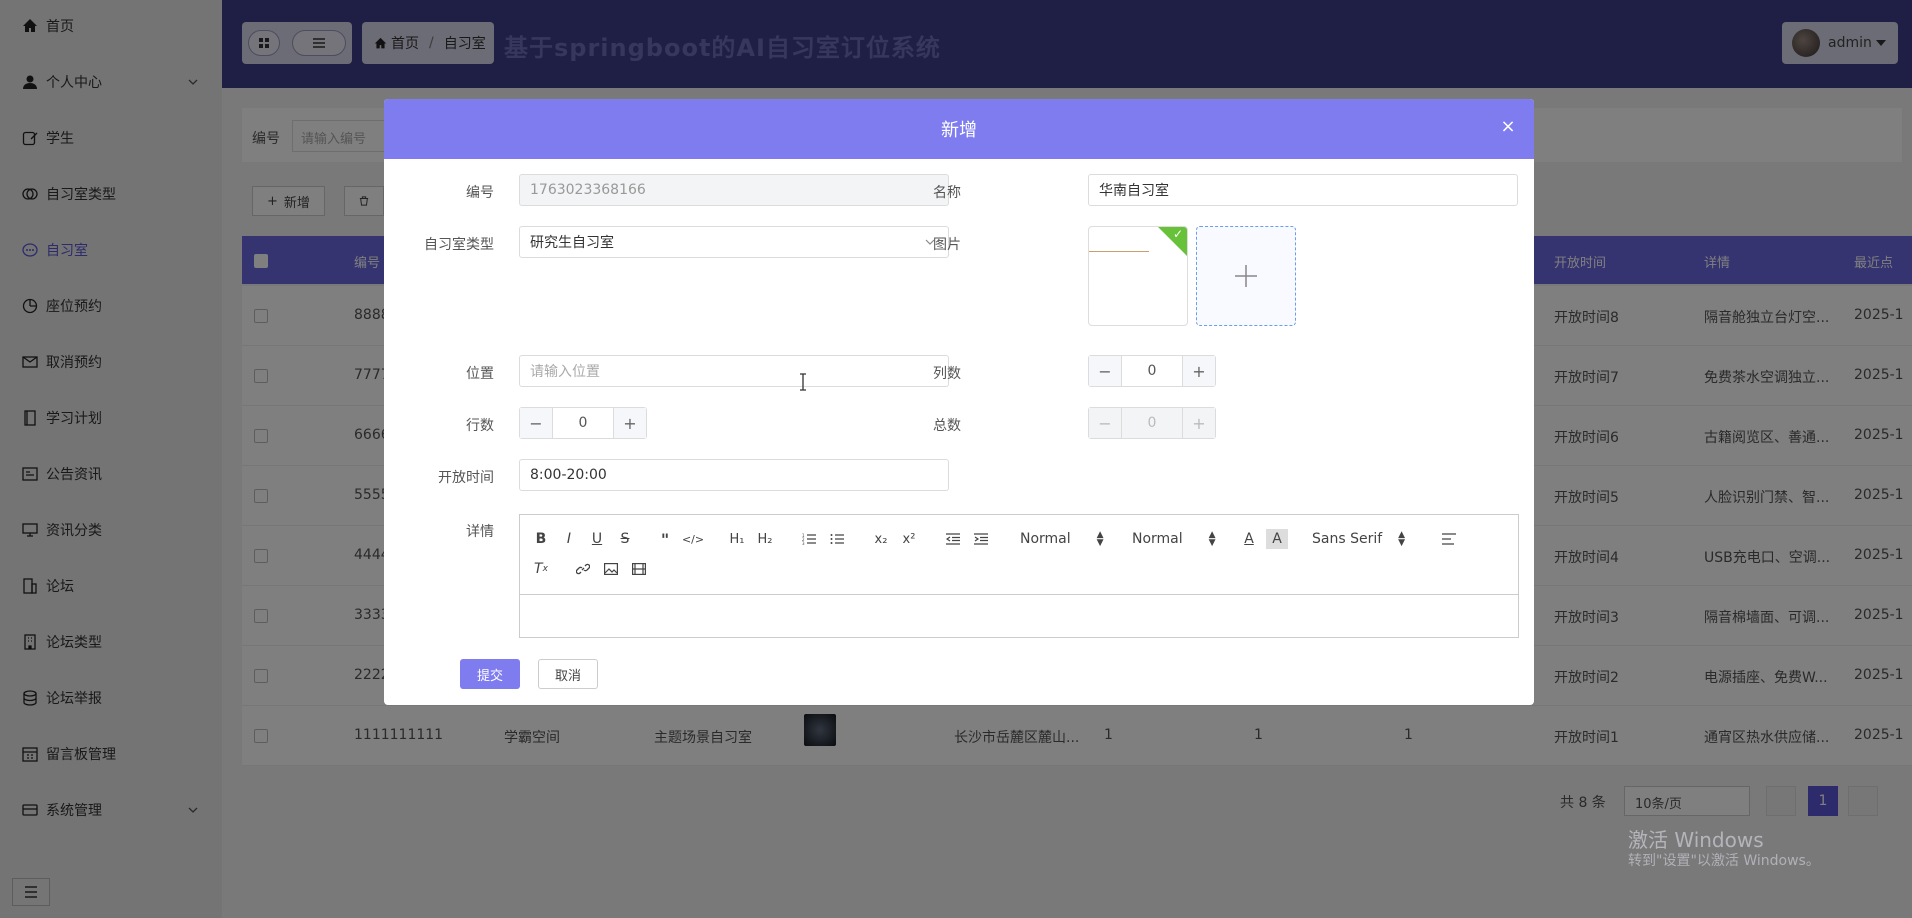 Image resolution: width=1912 pixels, height=918 pixels. I want to click on plus-icon, so click(1246, 276).